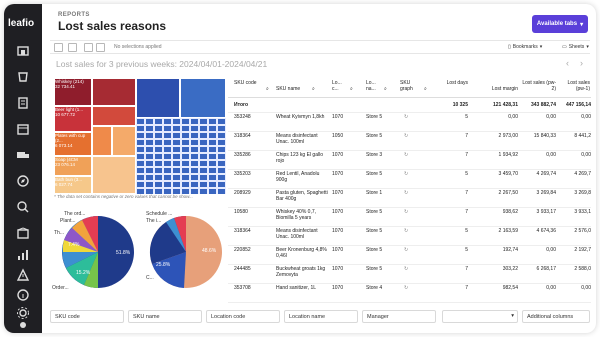 The image size is (600, 337). What do you see at coordinates (98, 252) in the screenshot?
I see `pie-chart-left: 51.8% 15.2% 7.4%` at bounding box center [98, 252].